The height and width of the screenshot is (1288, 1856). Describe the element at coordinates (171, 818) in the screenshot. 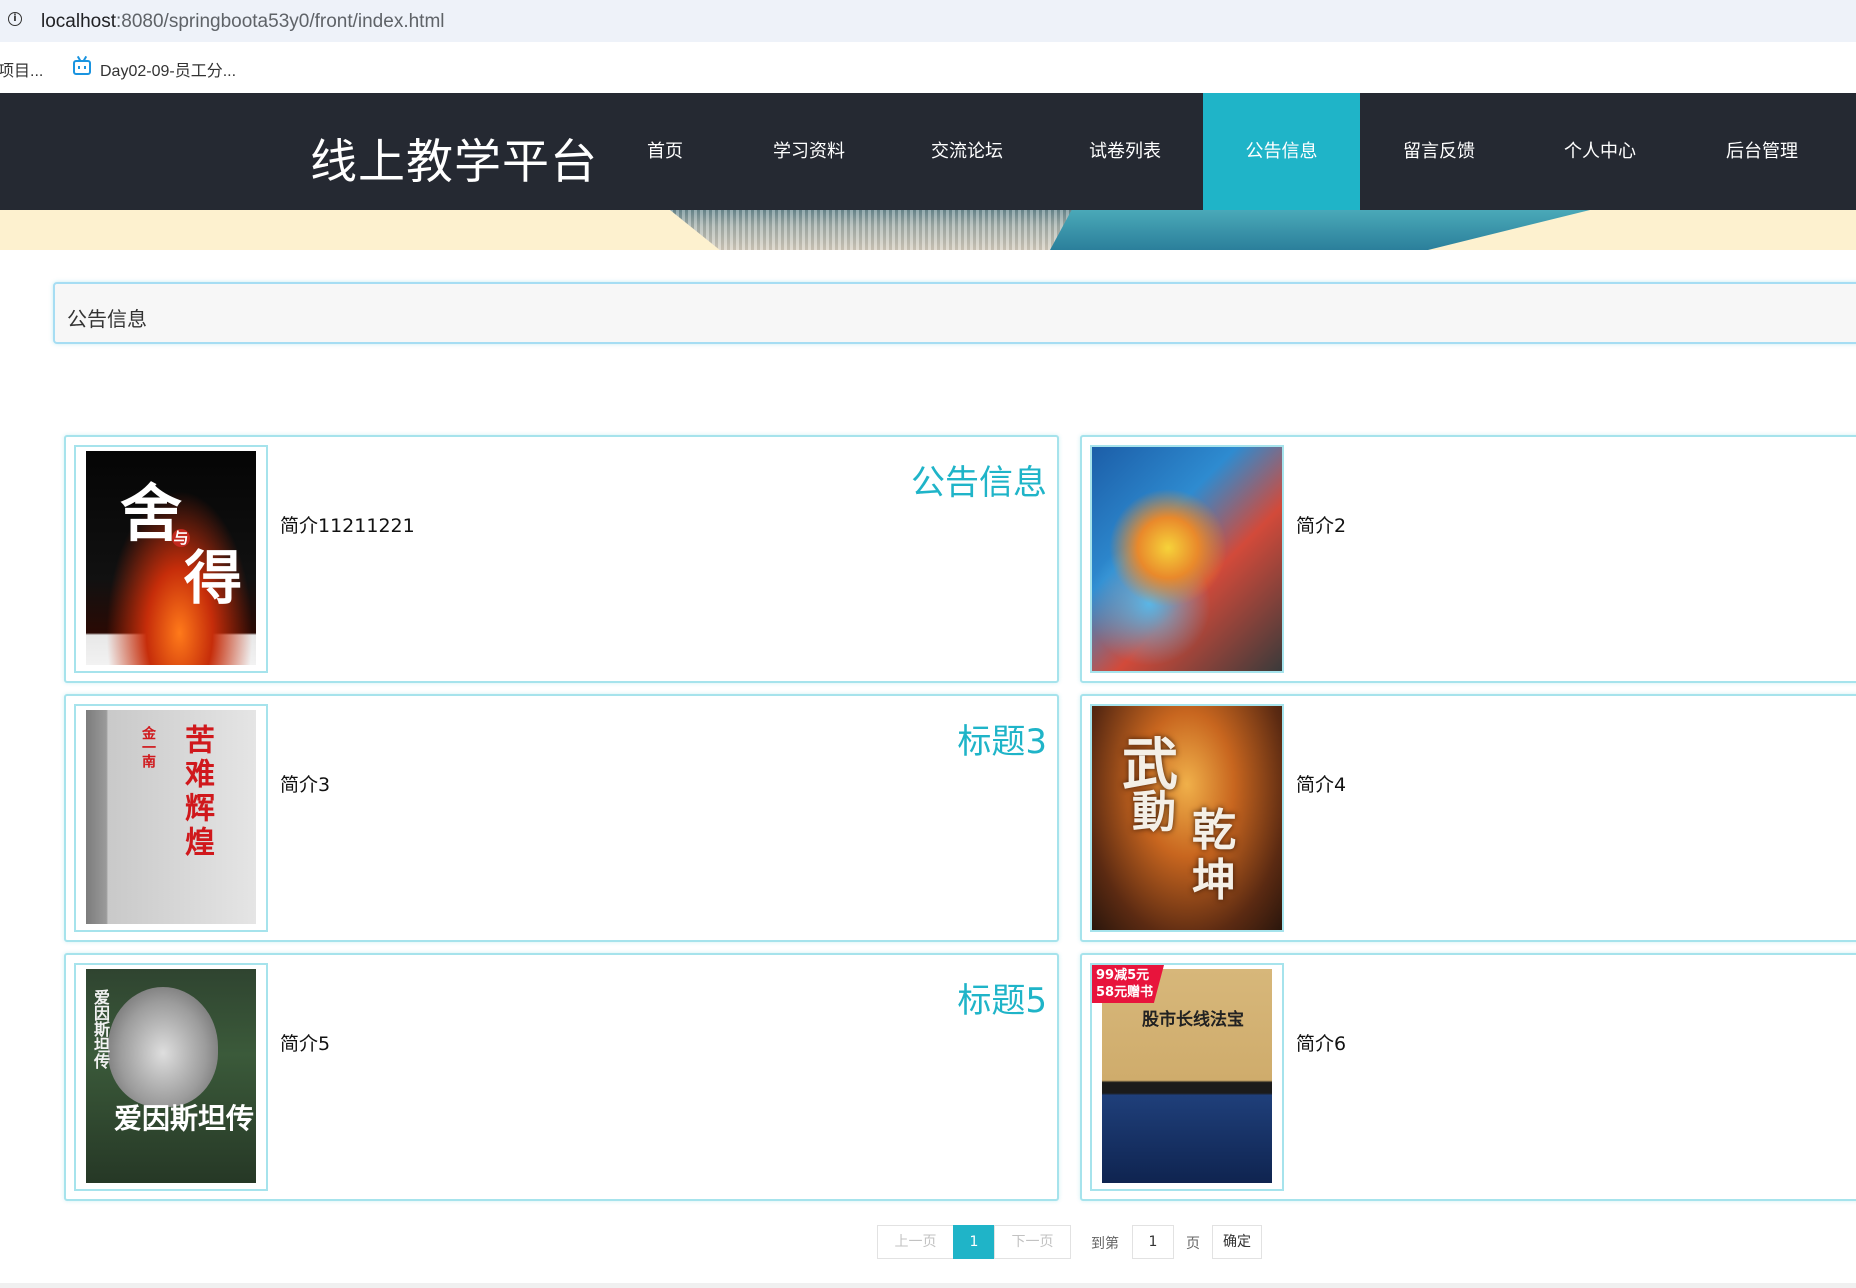

I see `cover-image: 苦难辉煌 金一南` at that location.